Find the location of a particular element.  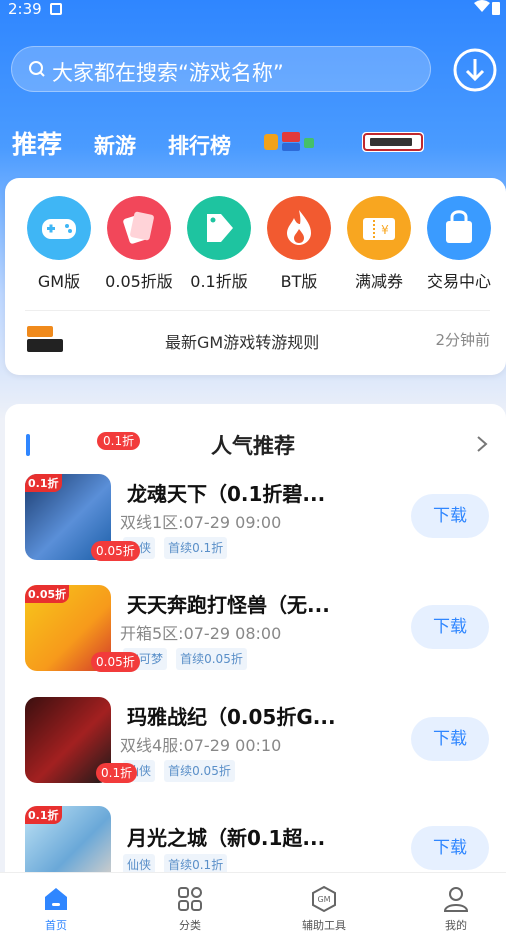

bottom-navigation: 首页 分类 GM 辅助工具 我的 is located at coordinates (253, 906).